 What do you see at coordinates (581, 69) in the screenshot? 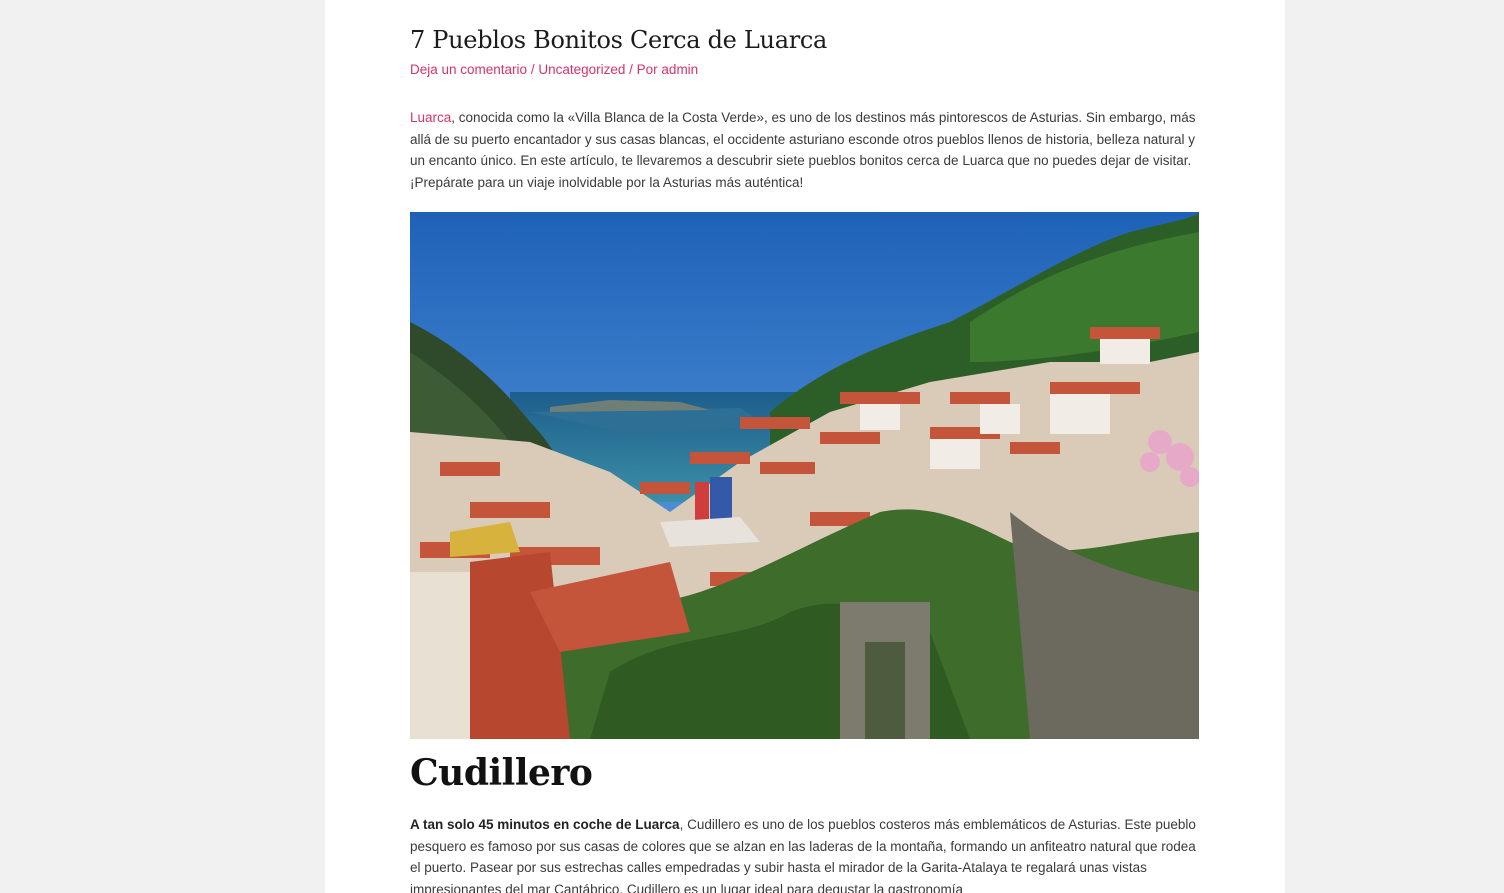
I see `category-link: Uncategorized` at bounding box center [581, 69].